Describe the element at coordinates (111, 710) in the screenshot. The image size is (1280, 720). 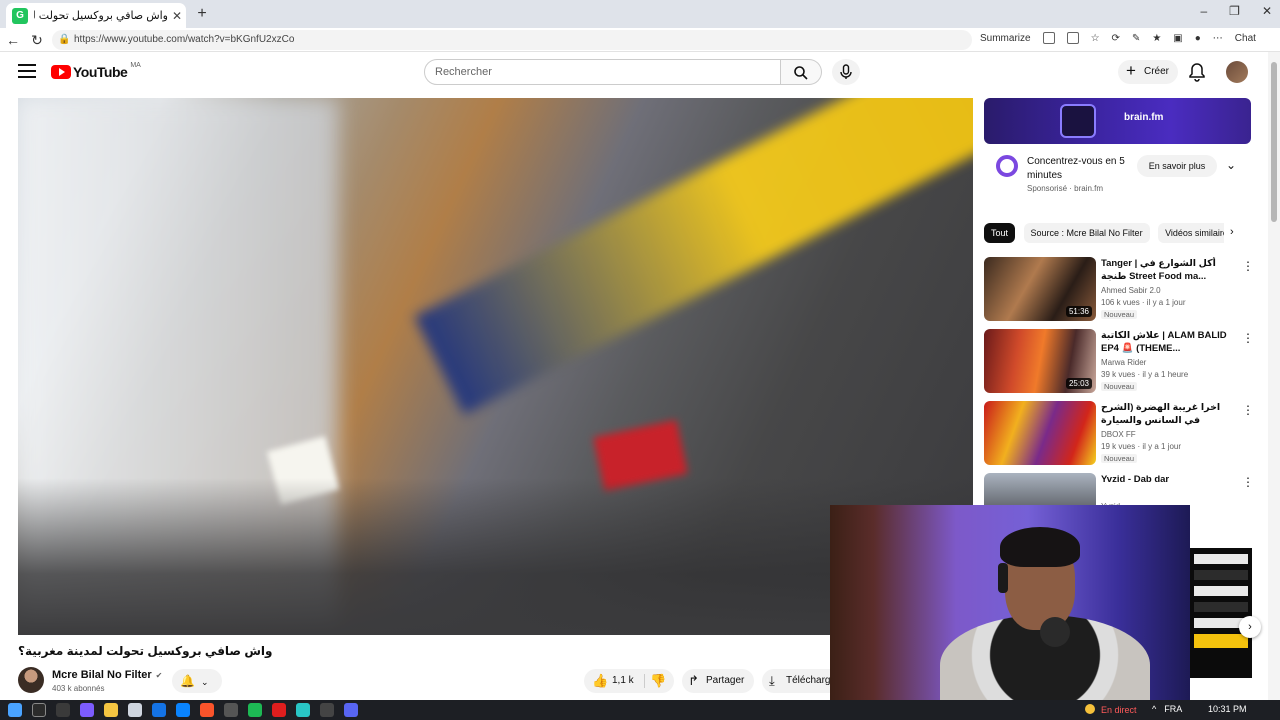
I see `file-explorer-icon` at that location.